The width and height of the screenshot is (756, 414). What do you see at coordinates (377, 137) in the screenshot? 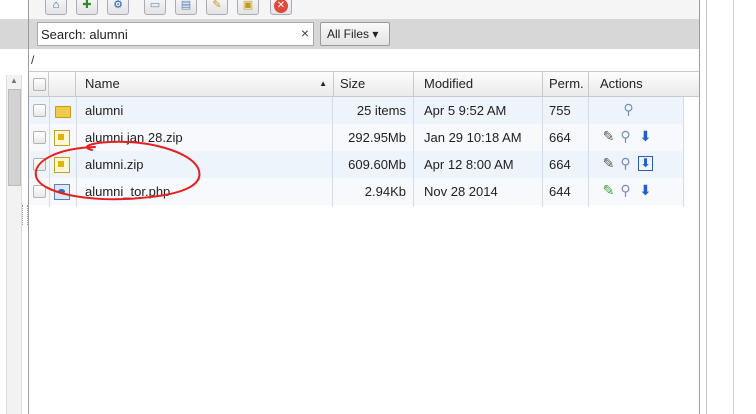
I see `file-size: 292.95Mb` at bounding box center [377, 137].